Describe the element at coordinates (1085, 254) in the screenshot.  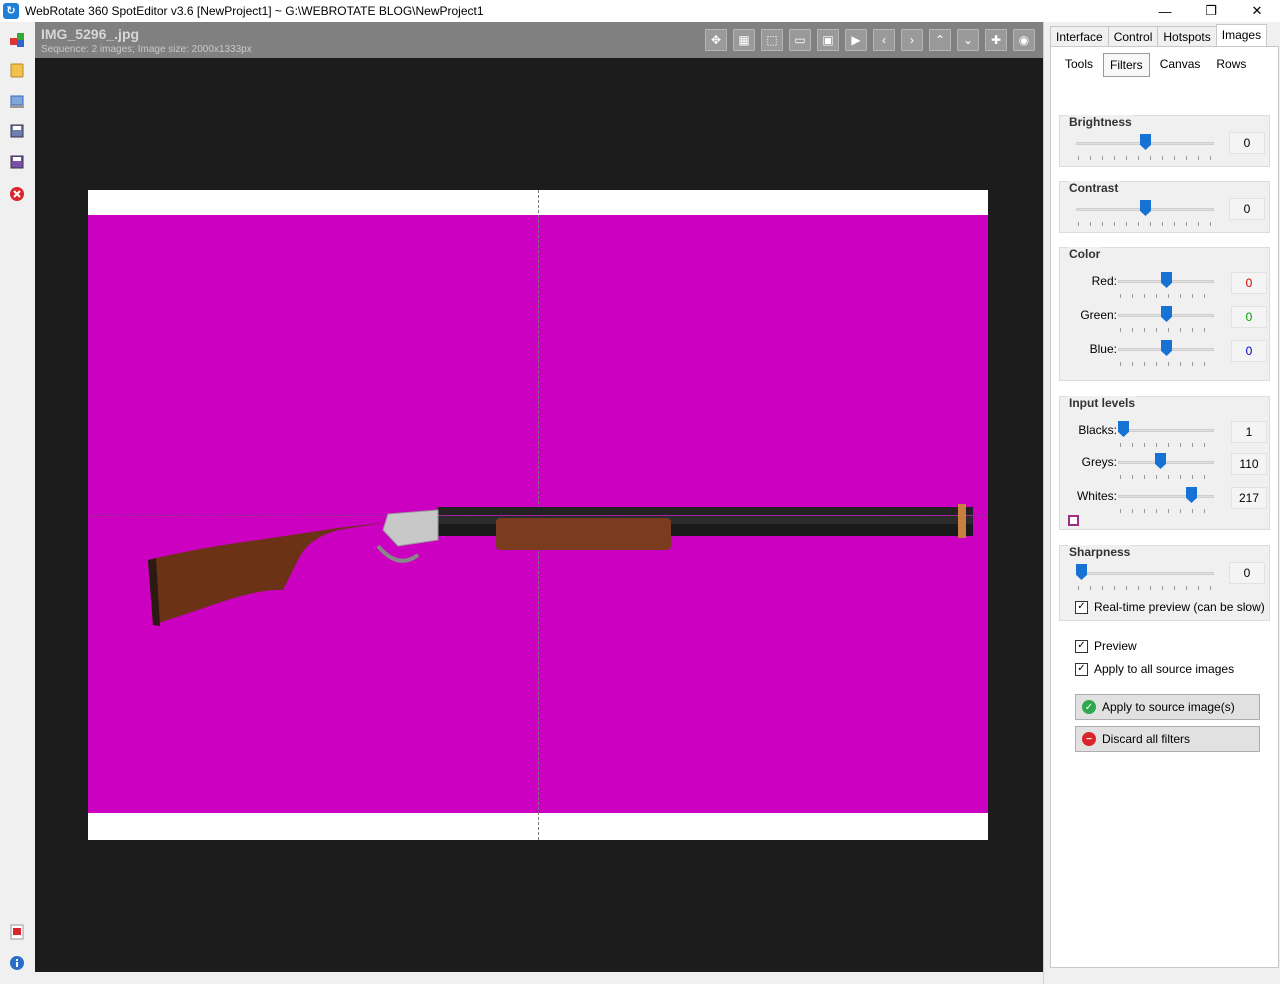
I see `color-title: Color` at that location.